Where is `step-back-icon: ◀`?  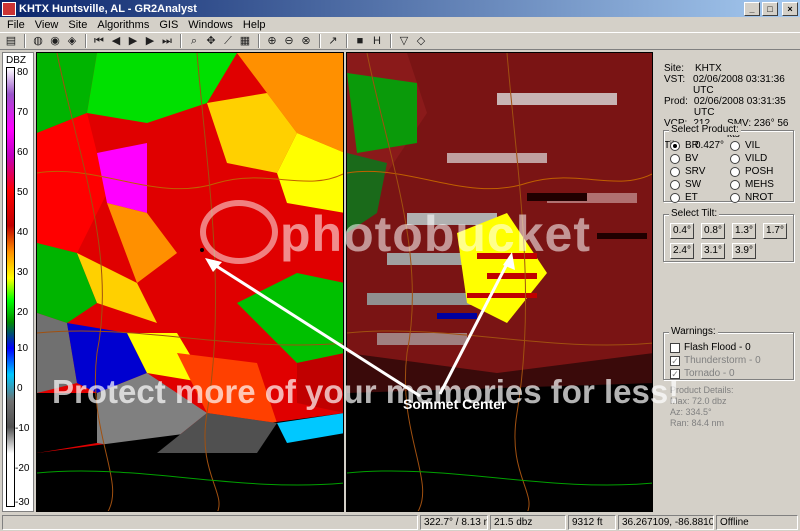
step-back-icon: ◀ is located at coordinates (116, 41).